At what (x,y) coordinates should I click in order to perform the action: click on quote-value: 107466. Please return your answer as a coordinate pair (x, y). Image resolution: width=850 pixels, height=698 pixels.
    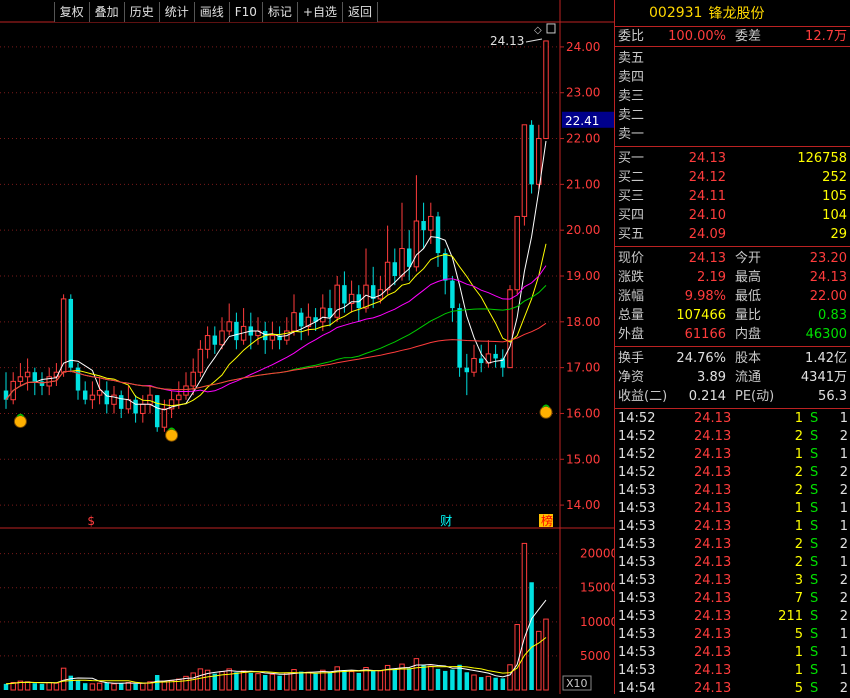
    Looking at the image, I should click on (701, 315).